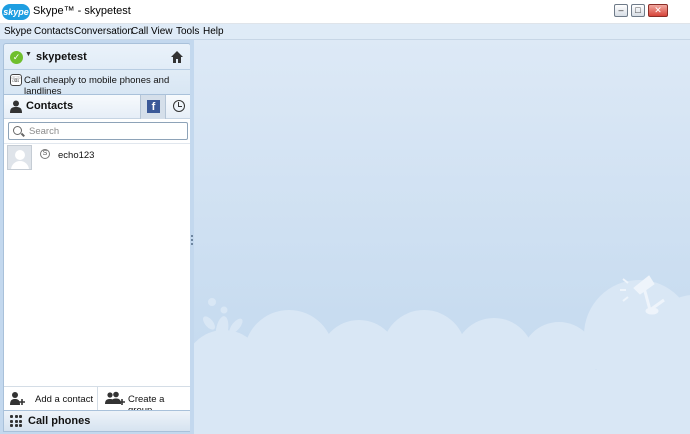 The width and height of the screenshot is (690, 434). Describe the element at coordinates (213, 31) in the screenshot. I see `menu-help: Help` at that location.